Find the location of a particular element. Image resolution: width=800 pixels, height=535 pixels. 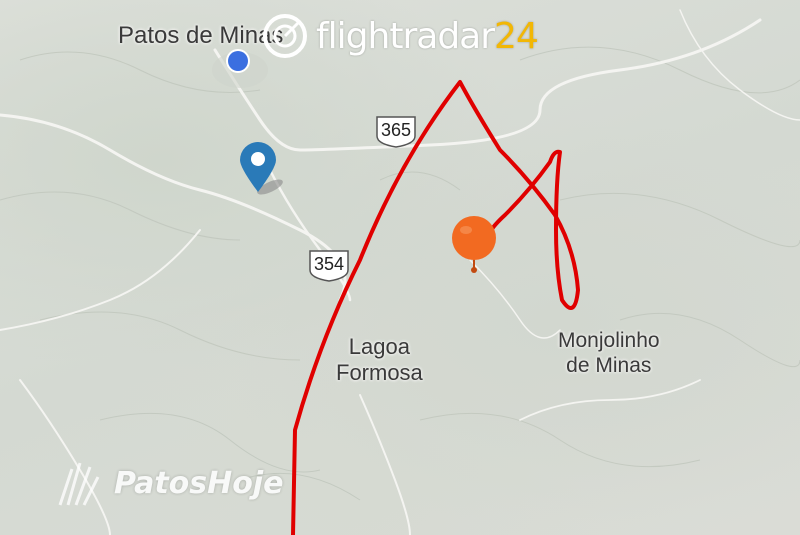

flightradar24-logo: flightradar24 is located at coordinates (399, 36).